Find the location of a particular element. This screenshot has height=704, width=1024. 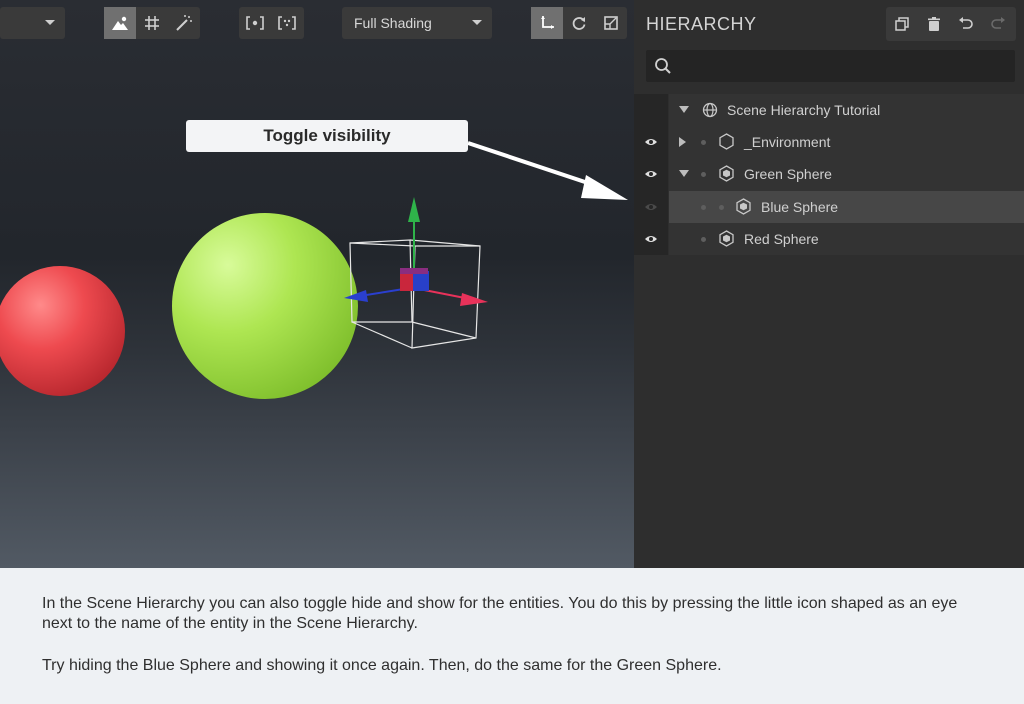

hierarchy-search is located at coordinates (830, 66).